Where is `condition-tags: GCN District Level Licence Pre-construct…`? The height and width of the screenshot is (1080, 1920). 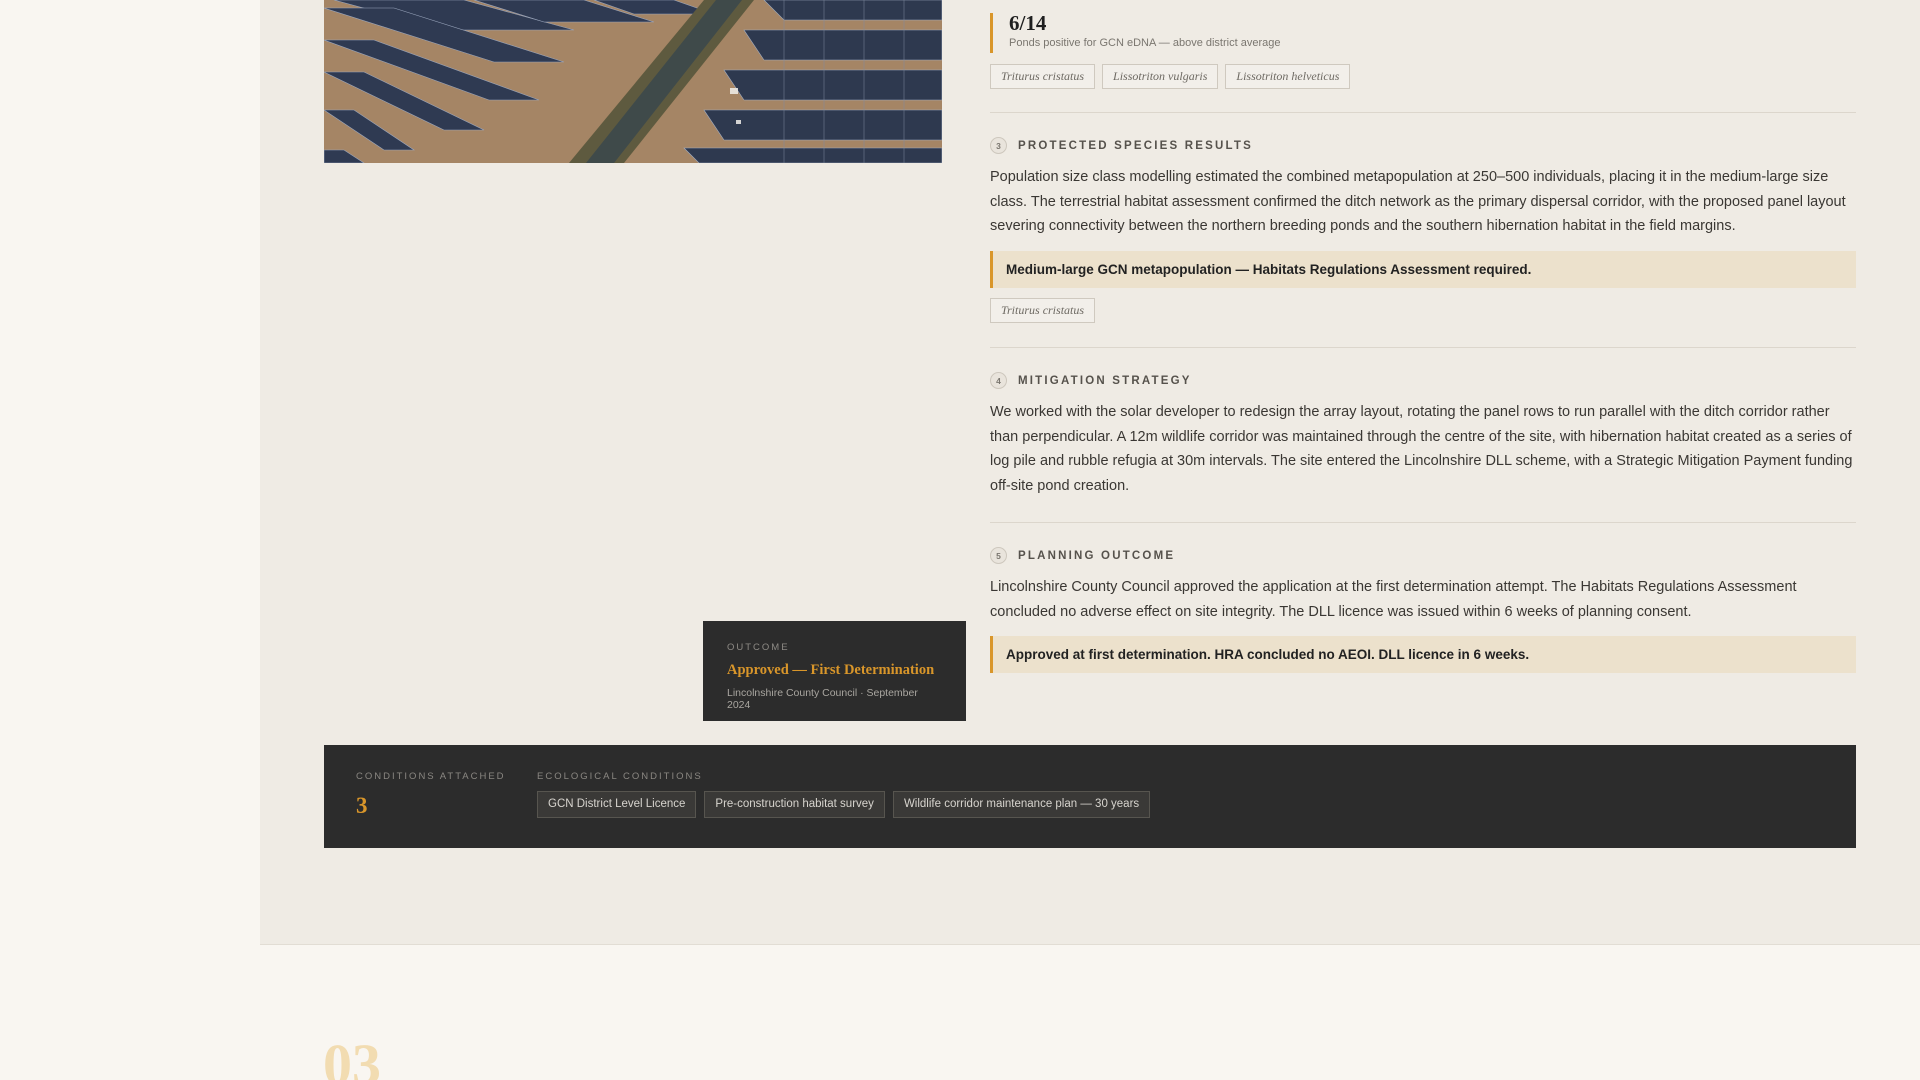
condition-tags: GCN District Level Licence Pre-construct… is located at coordinates (844, 804).